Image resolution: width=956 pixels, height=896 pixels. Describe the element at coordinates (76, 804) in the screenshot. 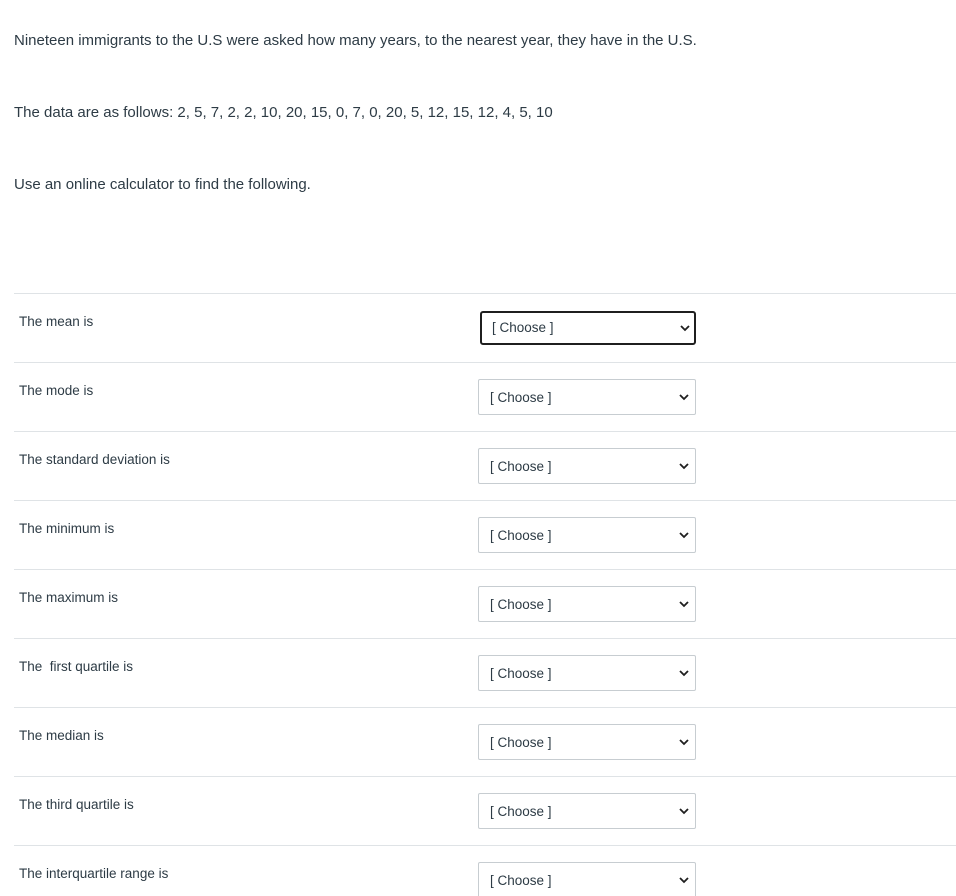

I see `answer-label-third-quartile: The third quartile is` at that location.